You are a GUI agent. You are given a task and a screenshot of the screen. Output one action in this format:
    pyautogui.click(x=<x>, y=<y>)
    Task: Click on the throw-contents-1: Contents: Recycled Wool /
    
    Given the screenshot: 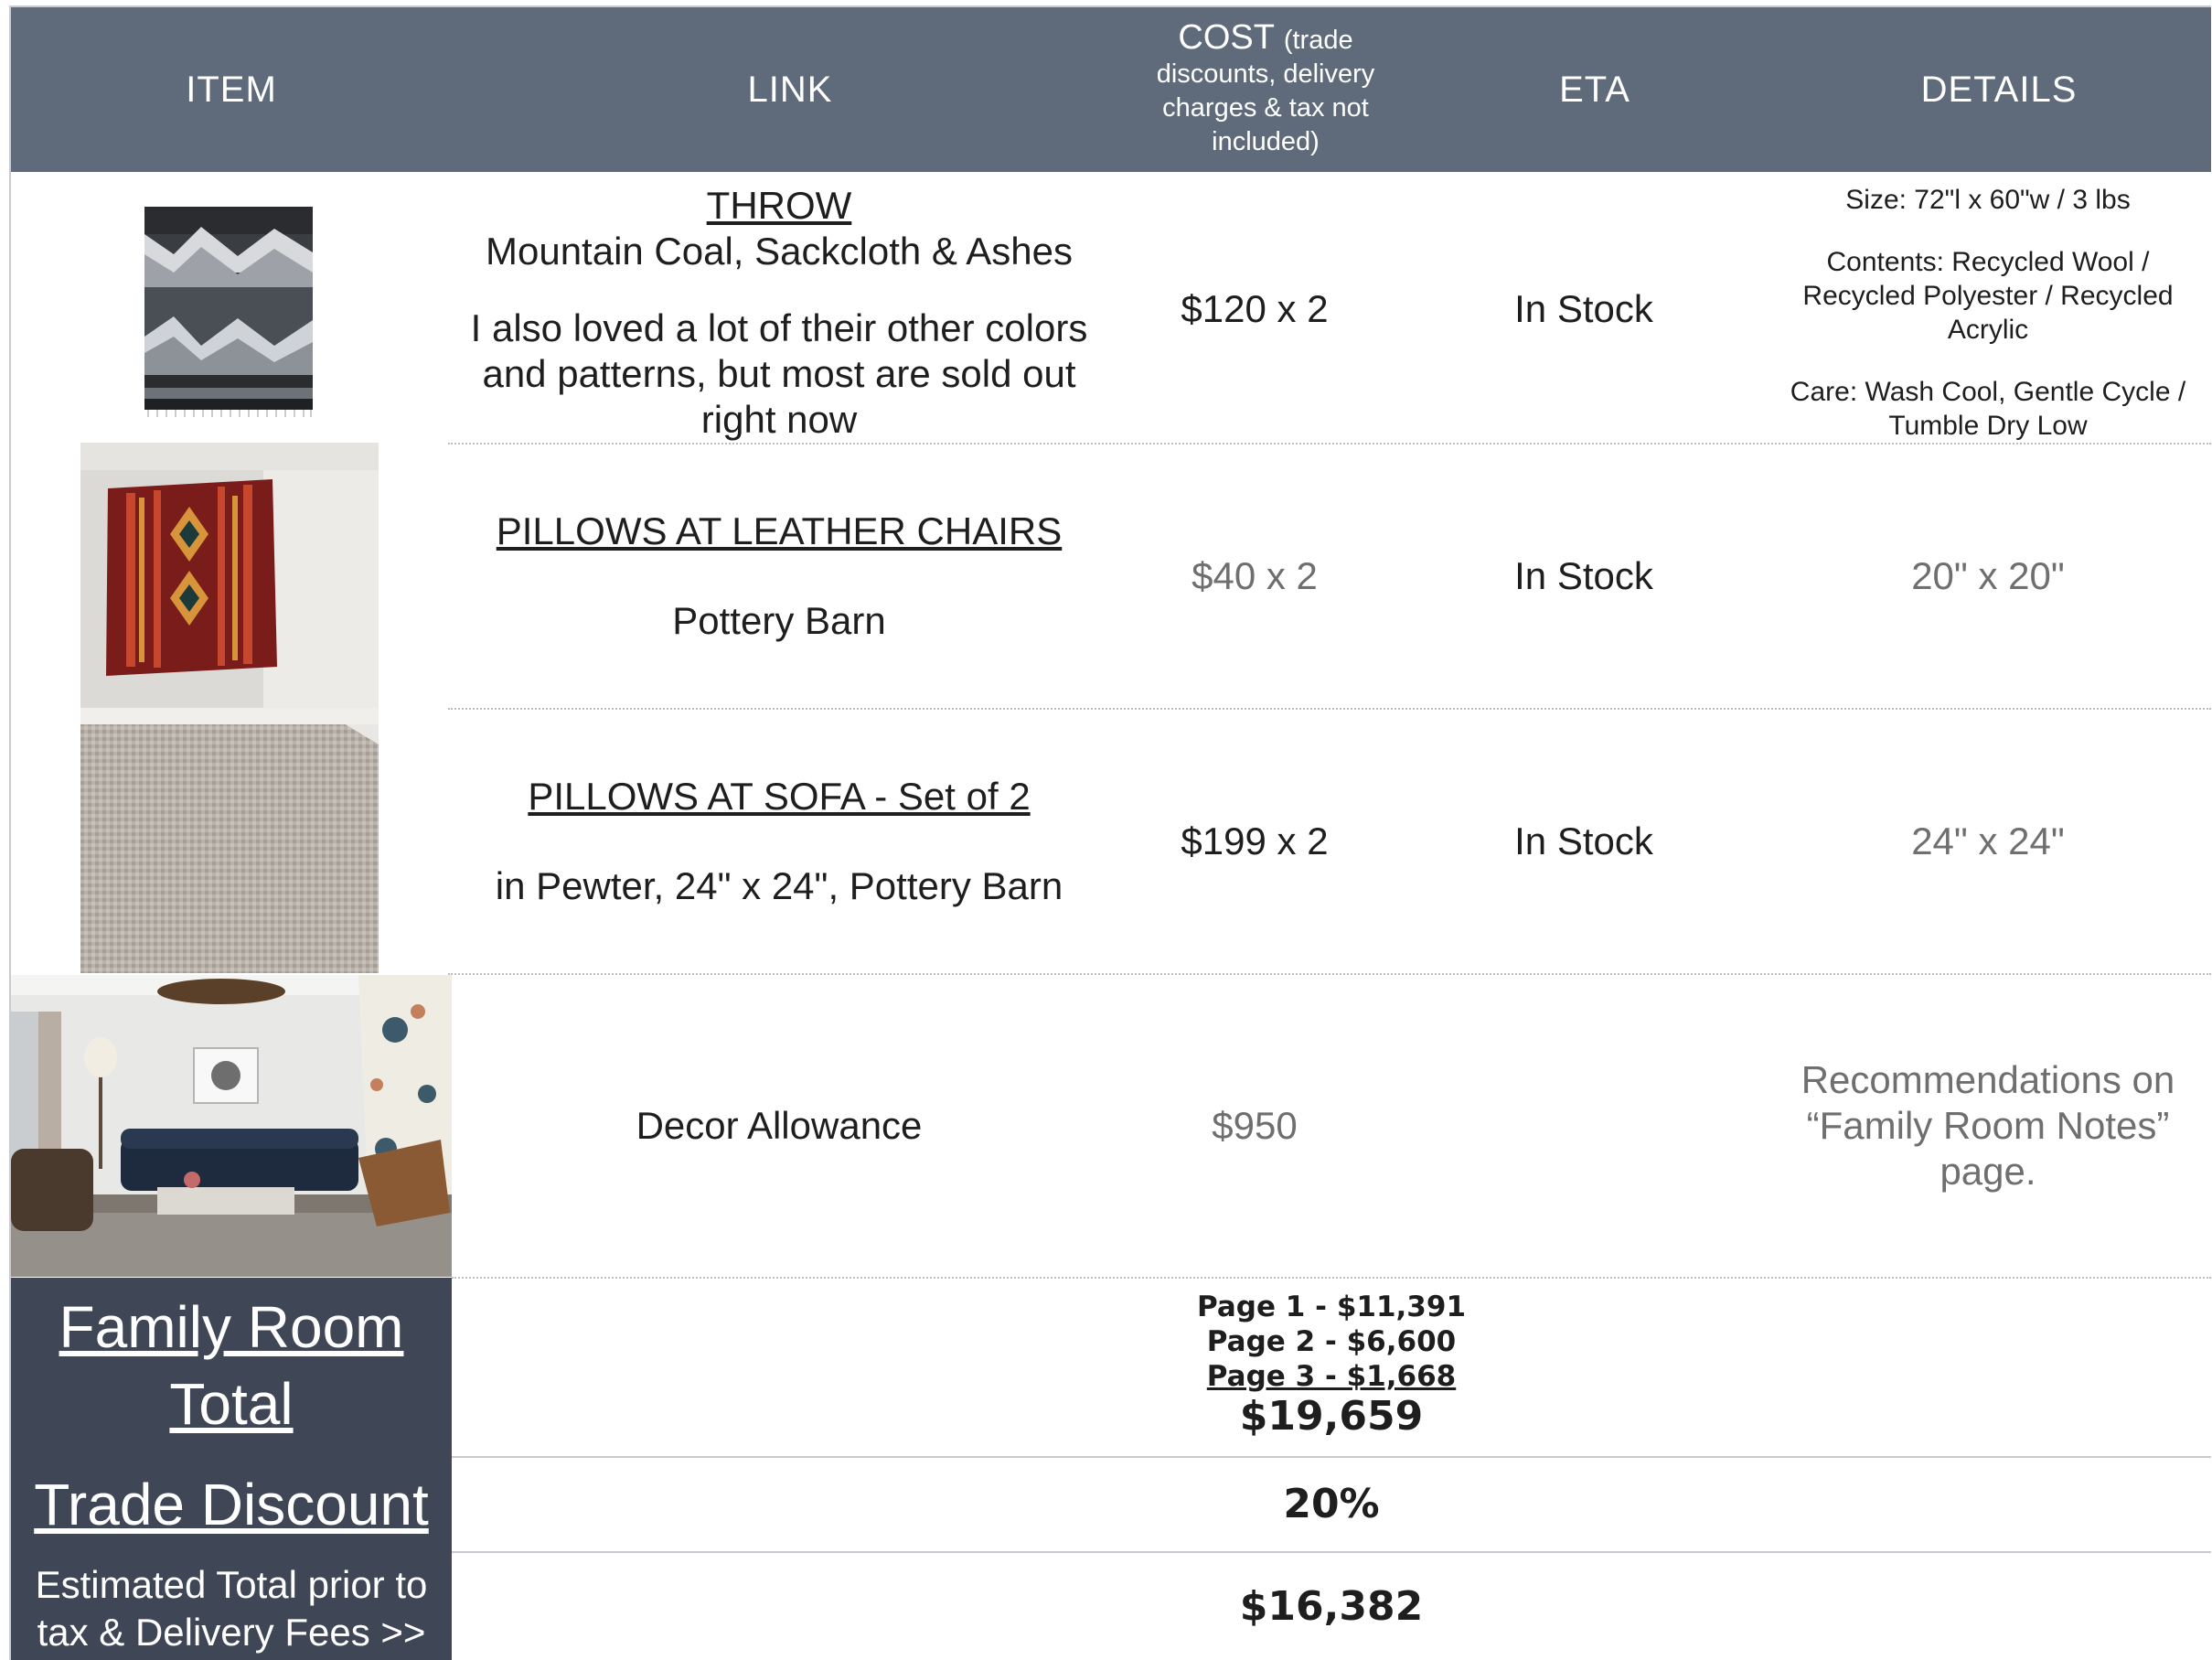 What is the action you would take?
    pyautogui.click(x=1988, y=262)
    